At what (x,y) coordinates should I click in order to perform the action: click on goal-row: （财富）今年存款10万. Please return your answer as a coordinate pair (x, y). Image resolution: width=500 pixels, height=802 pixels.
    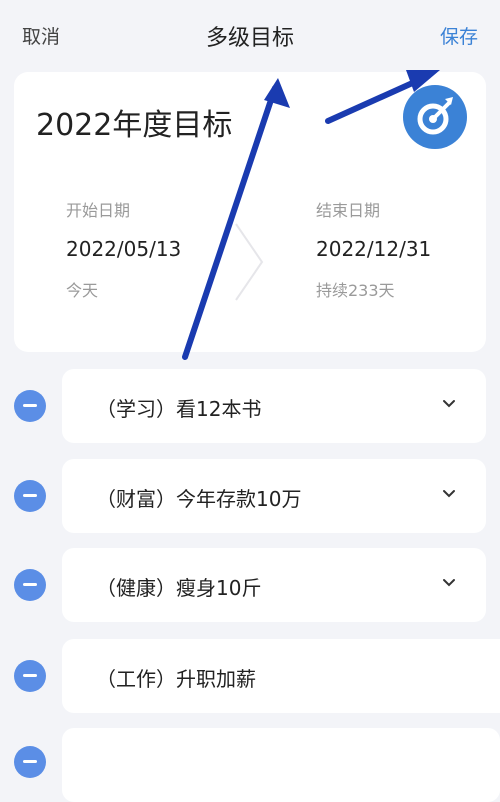
    Looking at the image, I should click on (250, 496).